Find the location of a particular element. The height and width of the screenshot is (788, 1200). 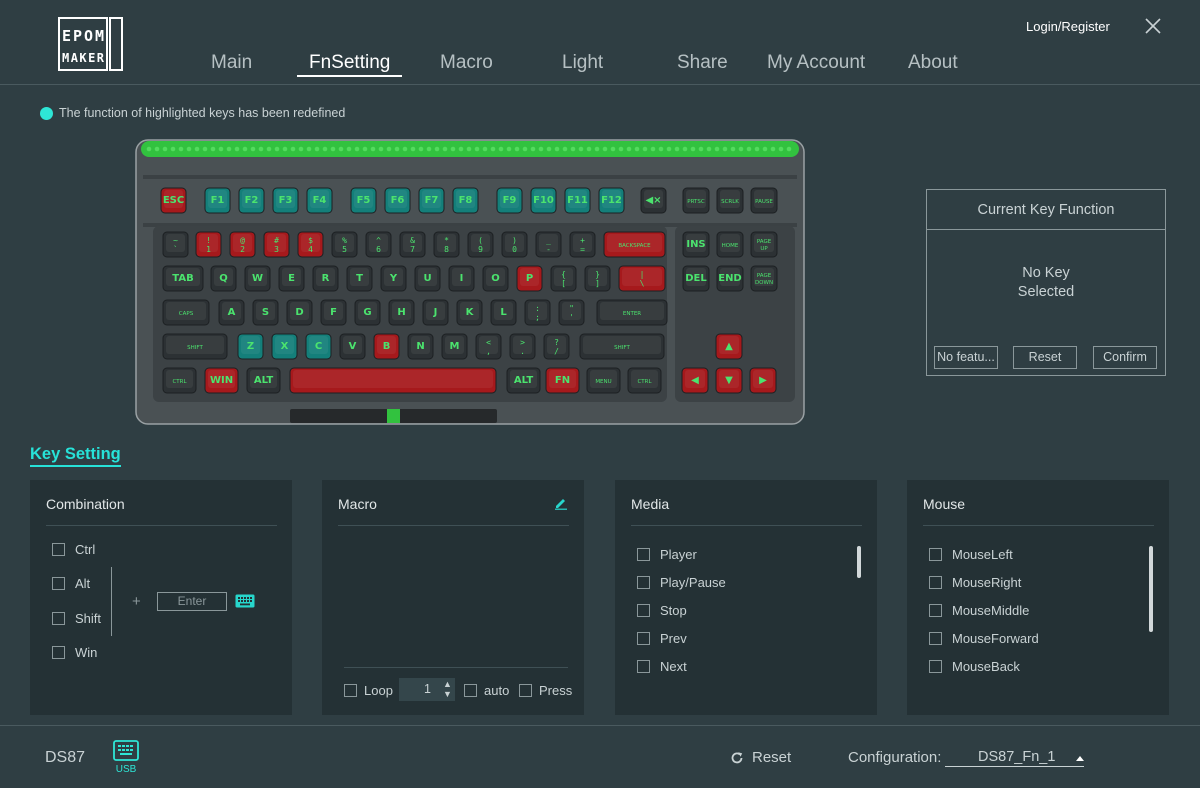

tab-main: Main is located at coordinates (231, 63).